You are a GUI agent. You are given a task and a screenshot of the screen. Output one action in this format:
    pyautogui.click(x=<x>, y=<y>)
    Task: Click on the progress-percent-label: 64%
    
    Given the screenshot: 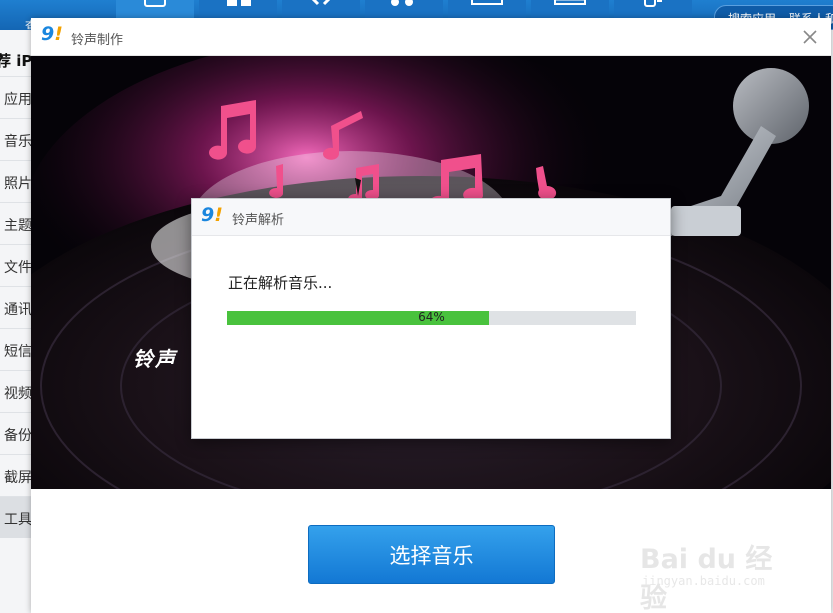 What is the action you would take?
    pyautogui.click(x=431, y=317)
    